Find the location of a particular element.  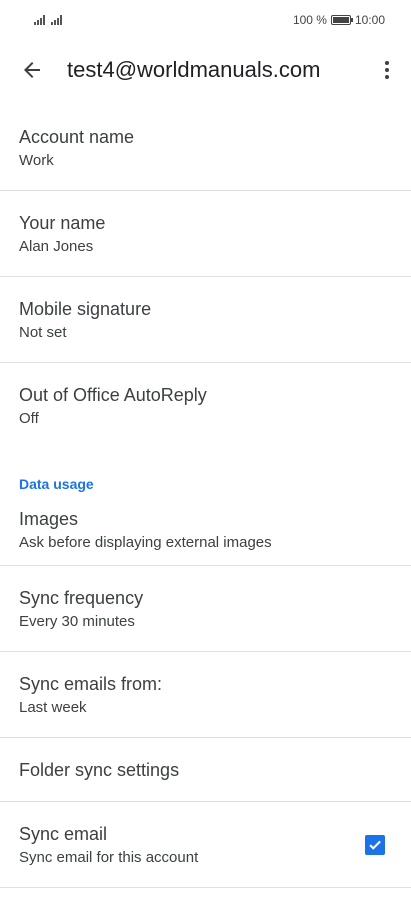

status-right: 100 % 10:00 is located at coordinates (339, 20).